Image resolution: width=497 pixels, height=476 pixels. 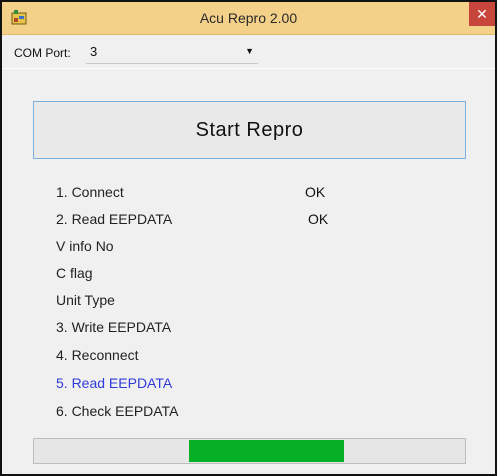 I want to click on com-port-row: COM Port: 3 ▼, so click(x=248, y=52).